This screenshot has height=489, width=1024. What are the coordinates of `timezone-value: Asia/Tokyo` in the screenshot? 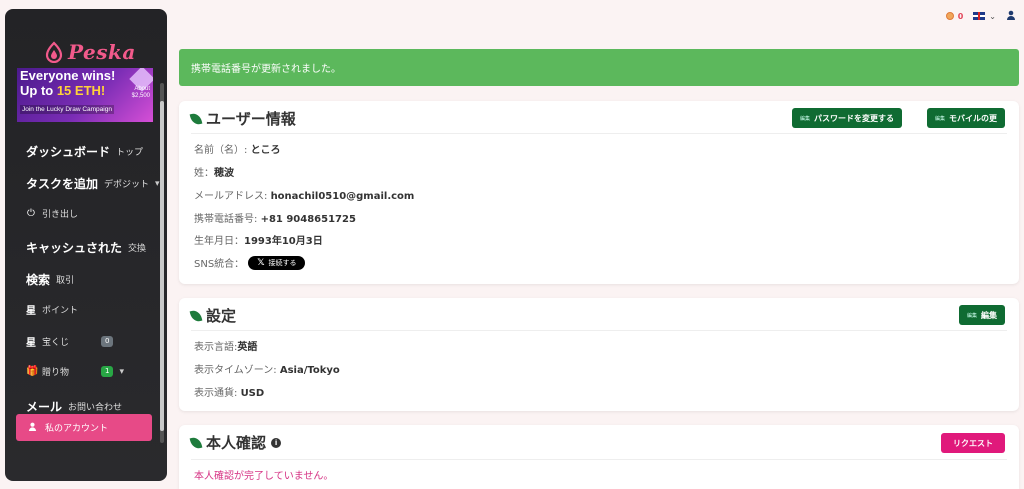 It's located at (309, 370).